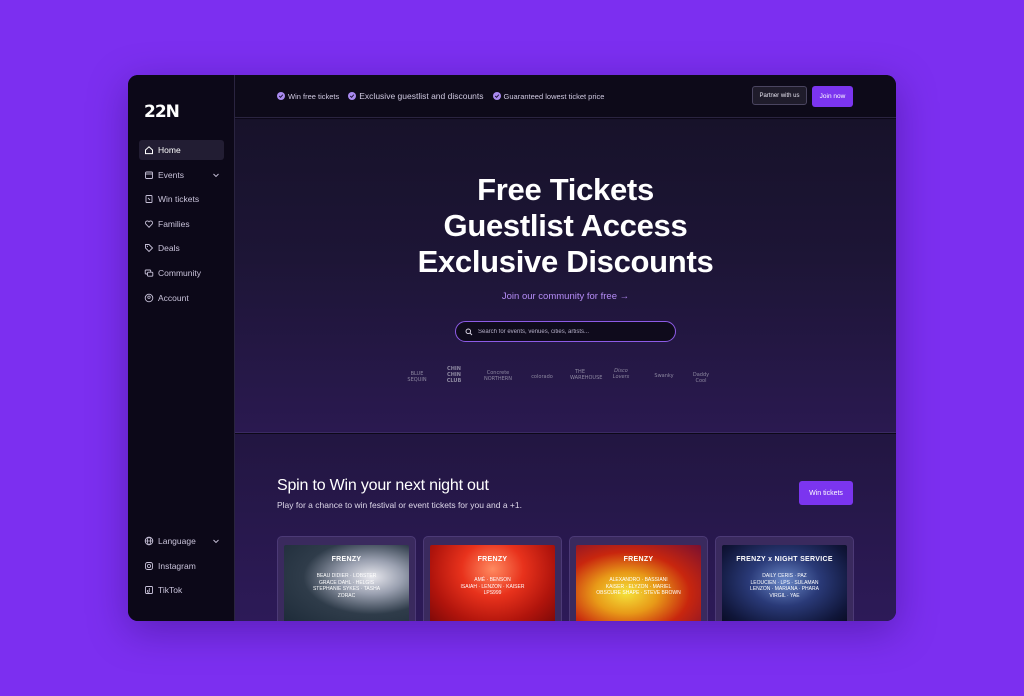 The width and height of the screenshot is (1024, 696). What do you see at coordinates (149, 248) in the screenshot?
I see `tag-icon` at bounding box center [149, 248].